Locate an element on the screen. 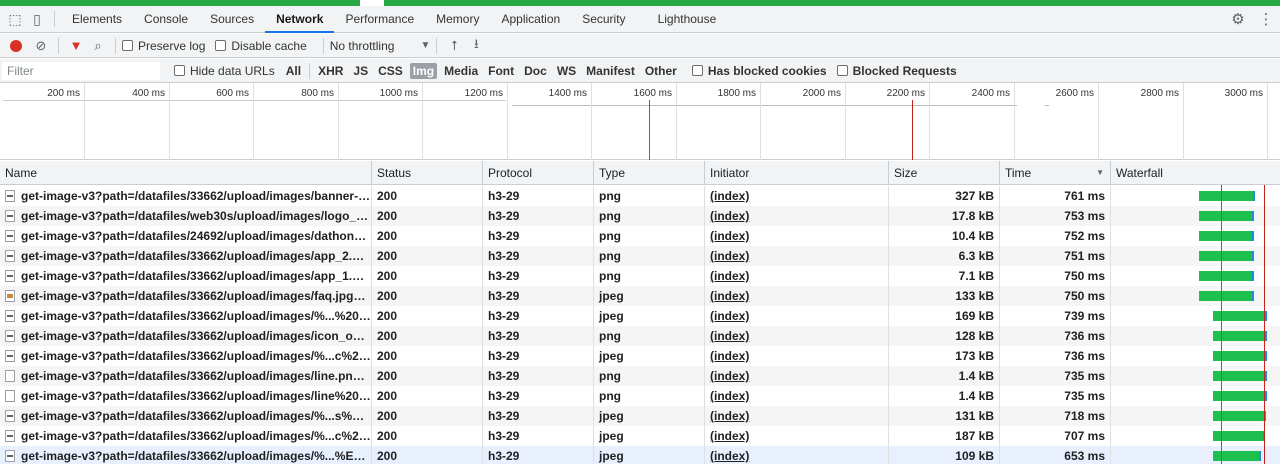 The width and height of the screenshot is (1280, 464). filter-type-doc: Doc is located at coordinates (535, 71).